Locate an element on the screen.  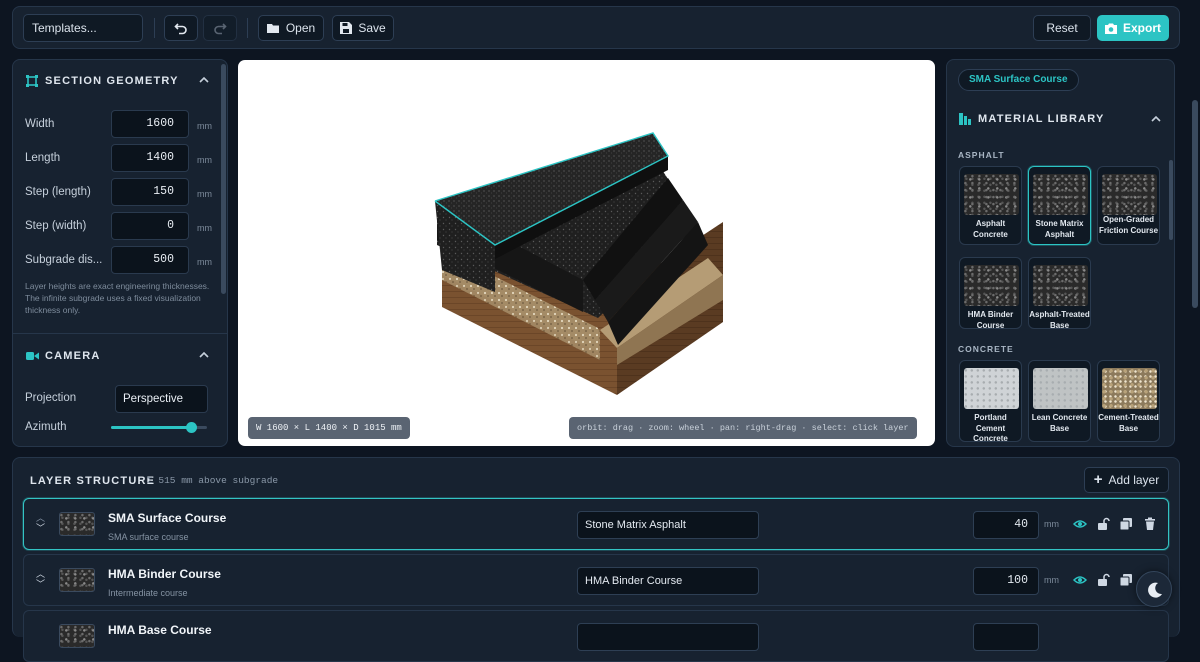
material-card-open-graded-friction-course: Open-Graded Friction Course is located at coordinates (1128, 205).